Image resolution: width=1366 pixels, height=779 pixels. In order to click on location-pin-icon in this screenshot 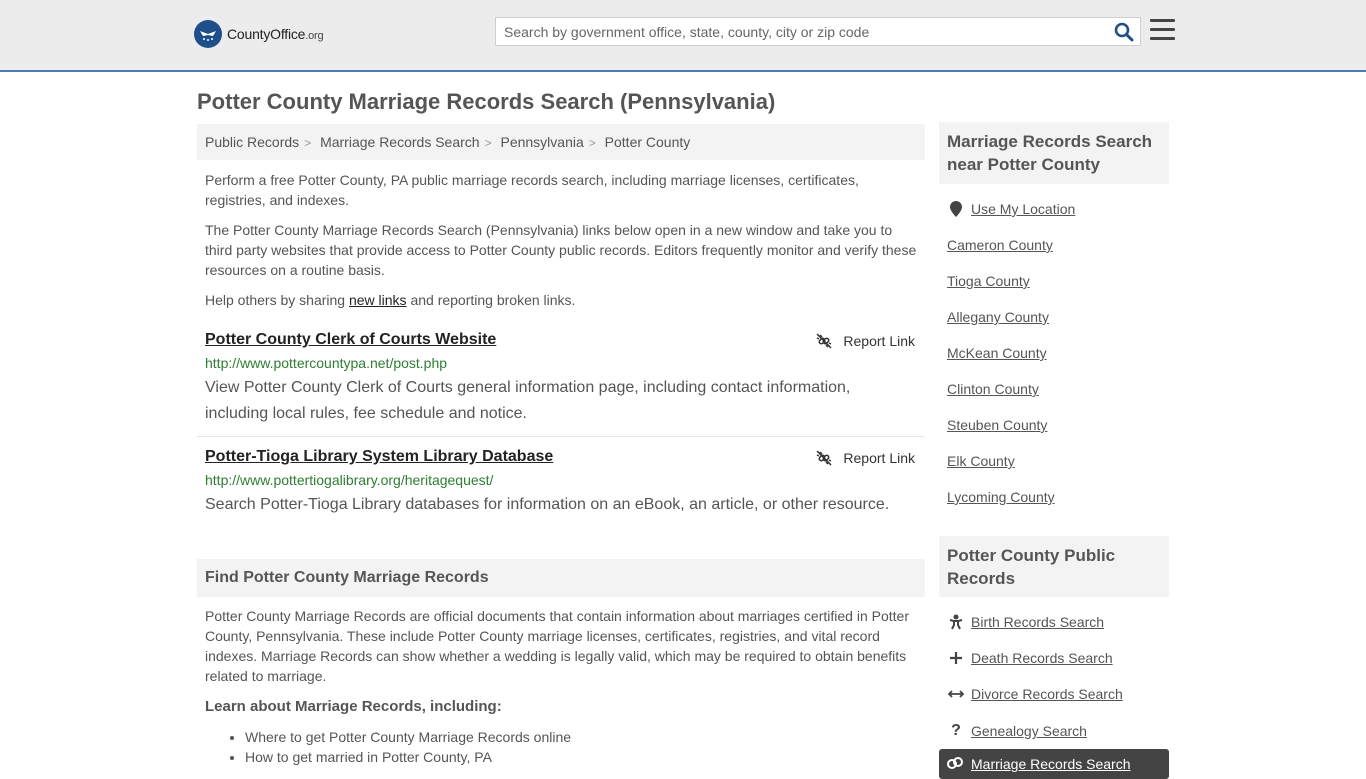, I will do `click(956, 209)`.